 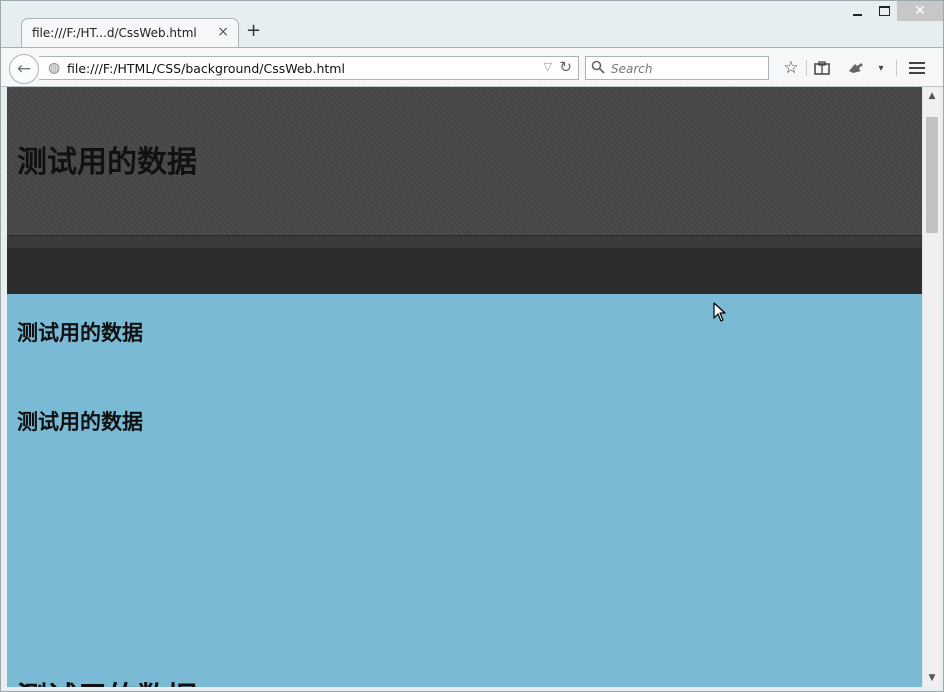 I want to click on page-heading-top: 测试用的数据, so click(x=107, y=162).